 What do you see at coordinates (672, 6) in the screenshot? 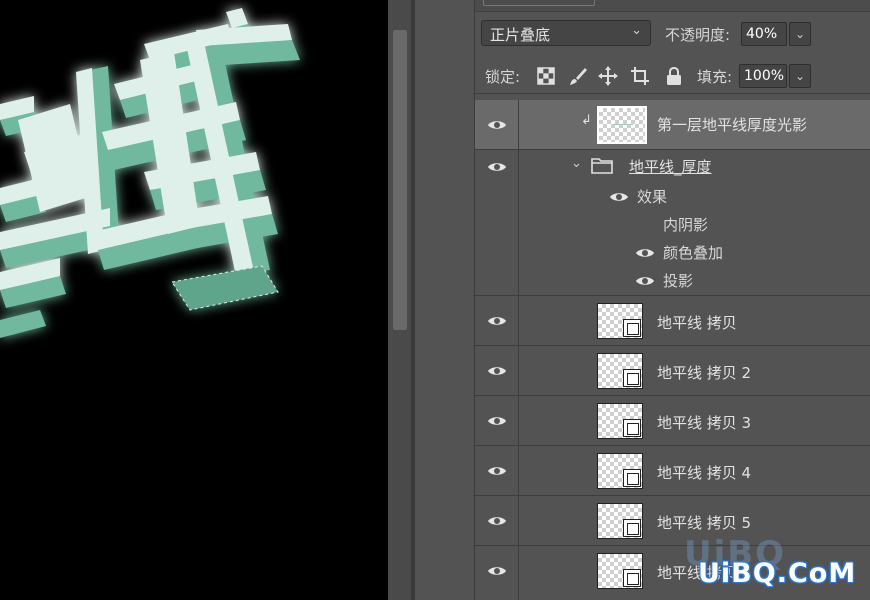
I see `panel-top-strip` at bounding box center [672, 6].